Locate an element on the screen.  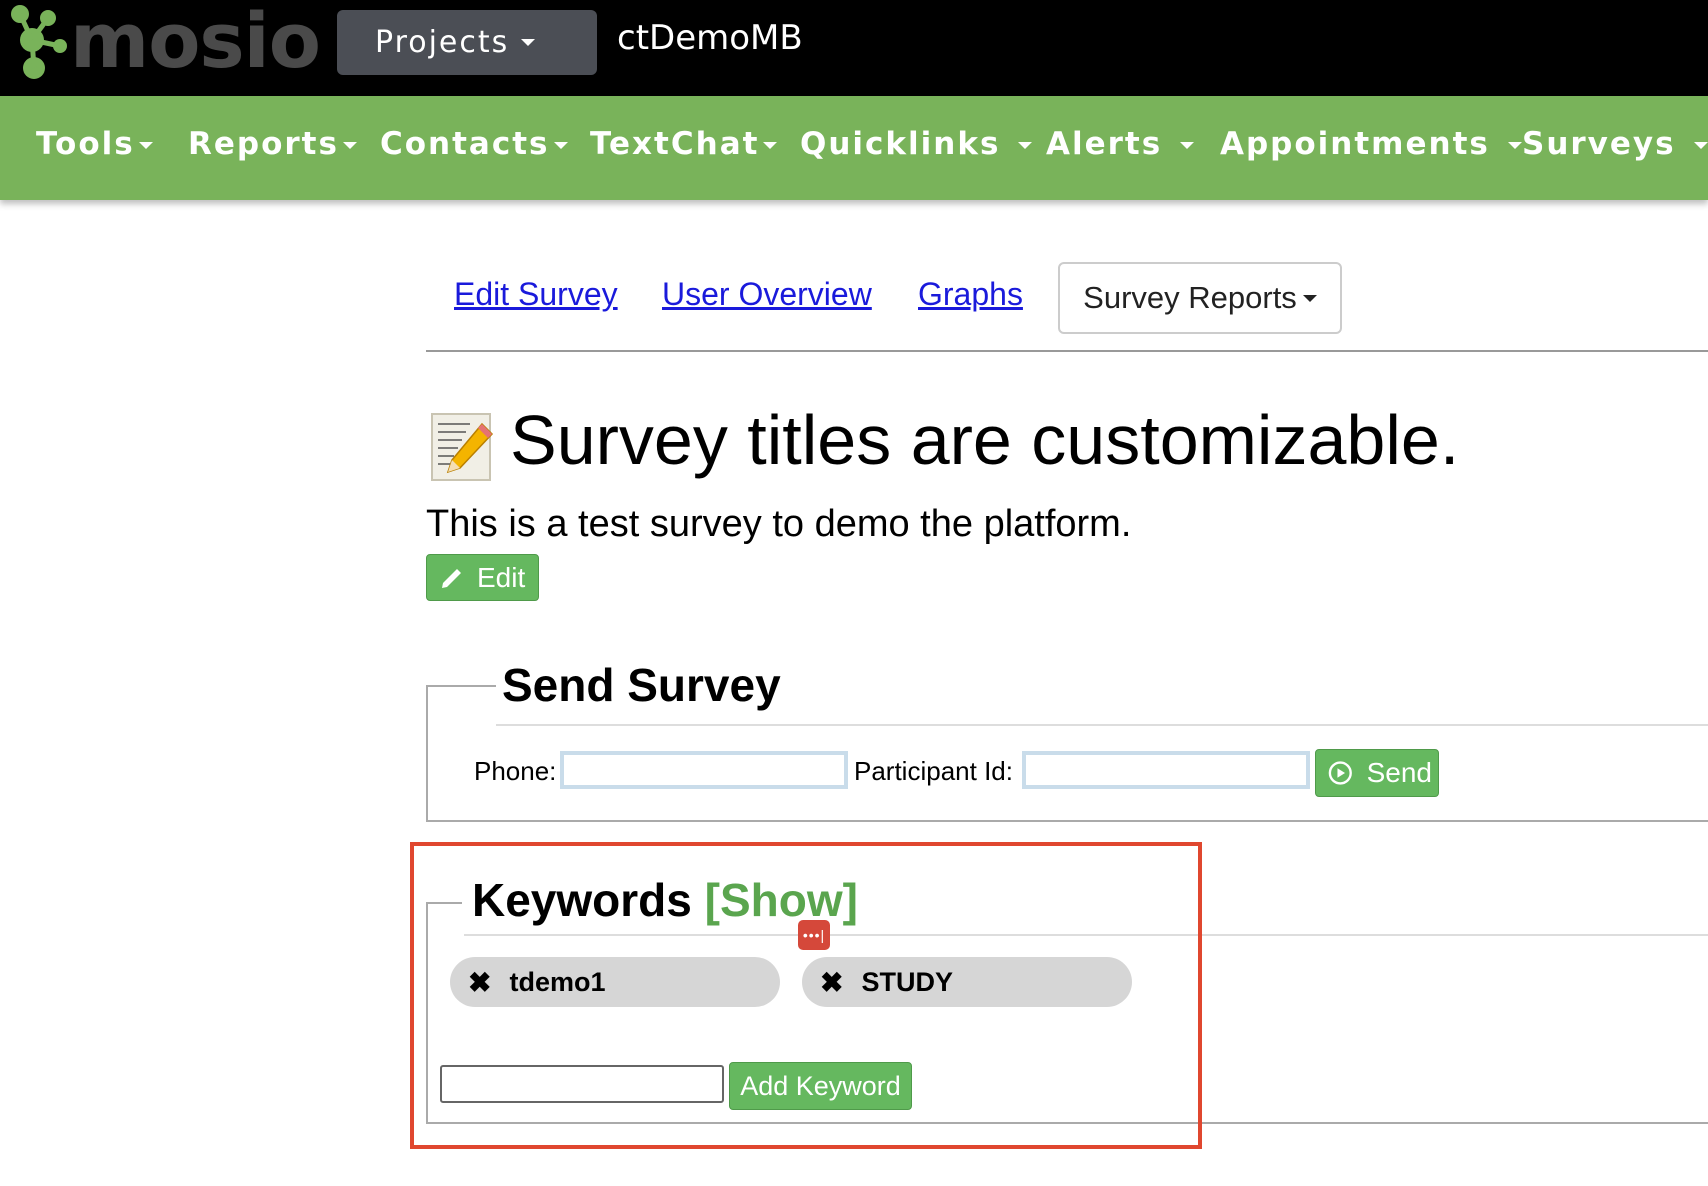
phone-label: Phone: is located at coordinates (515, 771).